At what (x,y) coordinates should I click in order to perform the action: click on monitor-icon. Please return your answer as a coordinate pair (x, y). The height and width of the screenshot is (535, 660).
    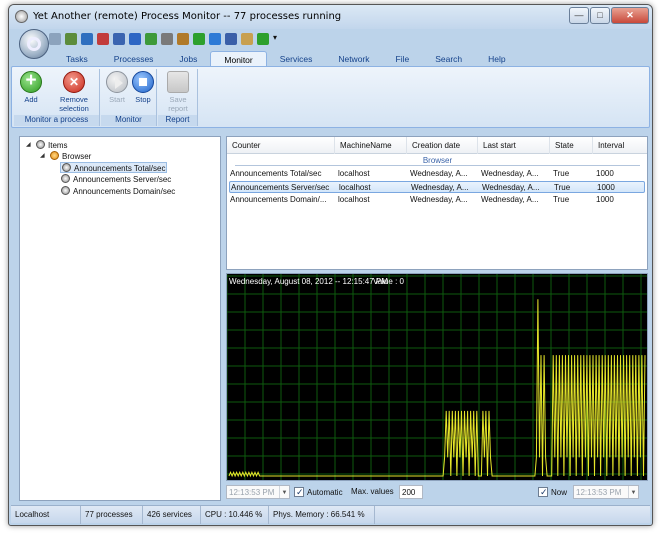
    Looking at the image, I should click on (71, 39).